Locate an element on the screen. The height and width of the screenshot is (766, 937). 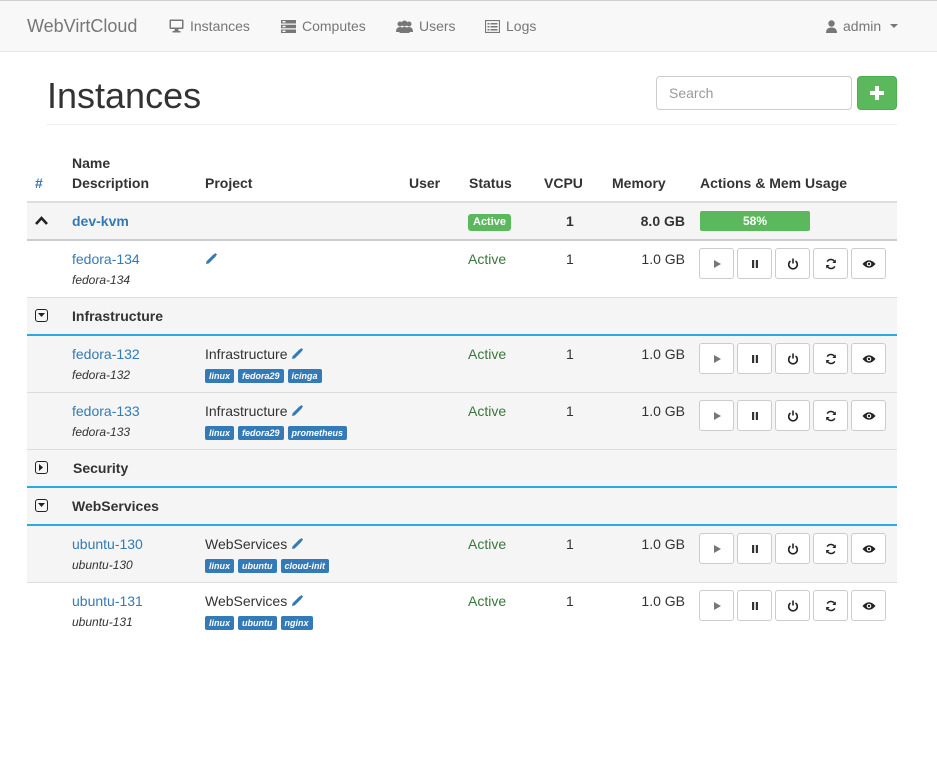
instance-name: fedora-134 is located at coordinates (106, 259).